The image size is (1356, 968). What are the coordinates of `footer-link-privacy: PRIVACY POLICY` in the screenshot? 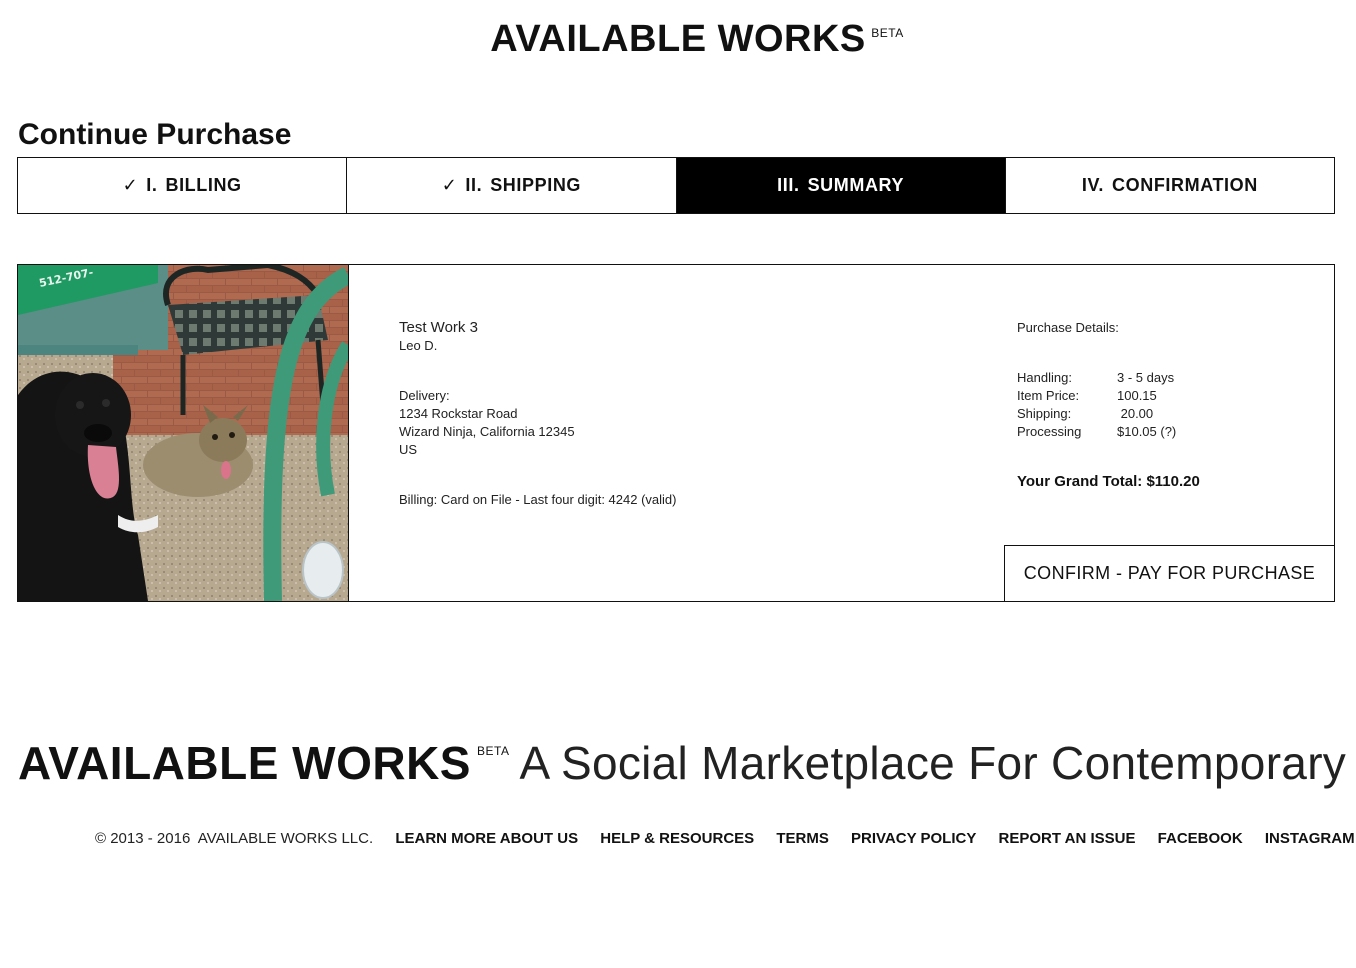 It's located at (913, 838).